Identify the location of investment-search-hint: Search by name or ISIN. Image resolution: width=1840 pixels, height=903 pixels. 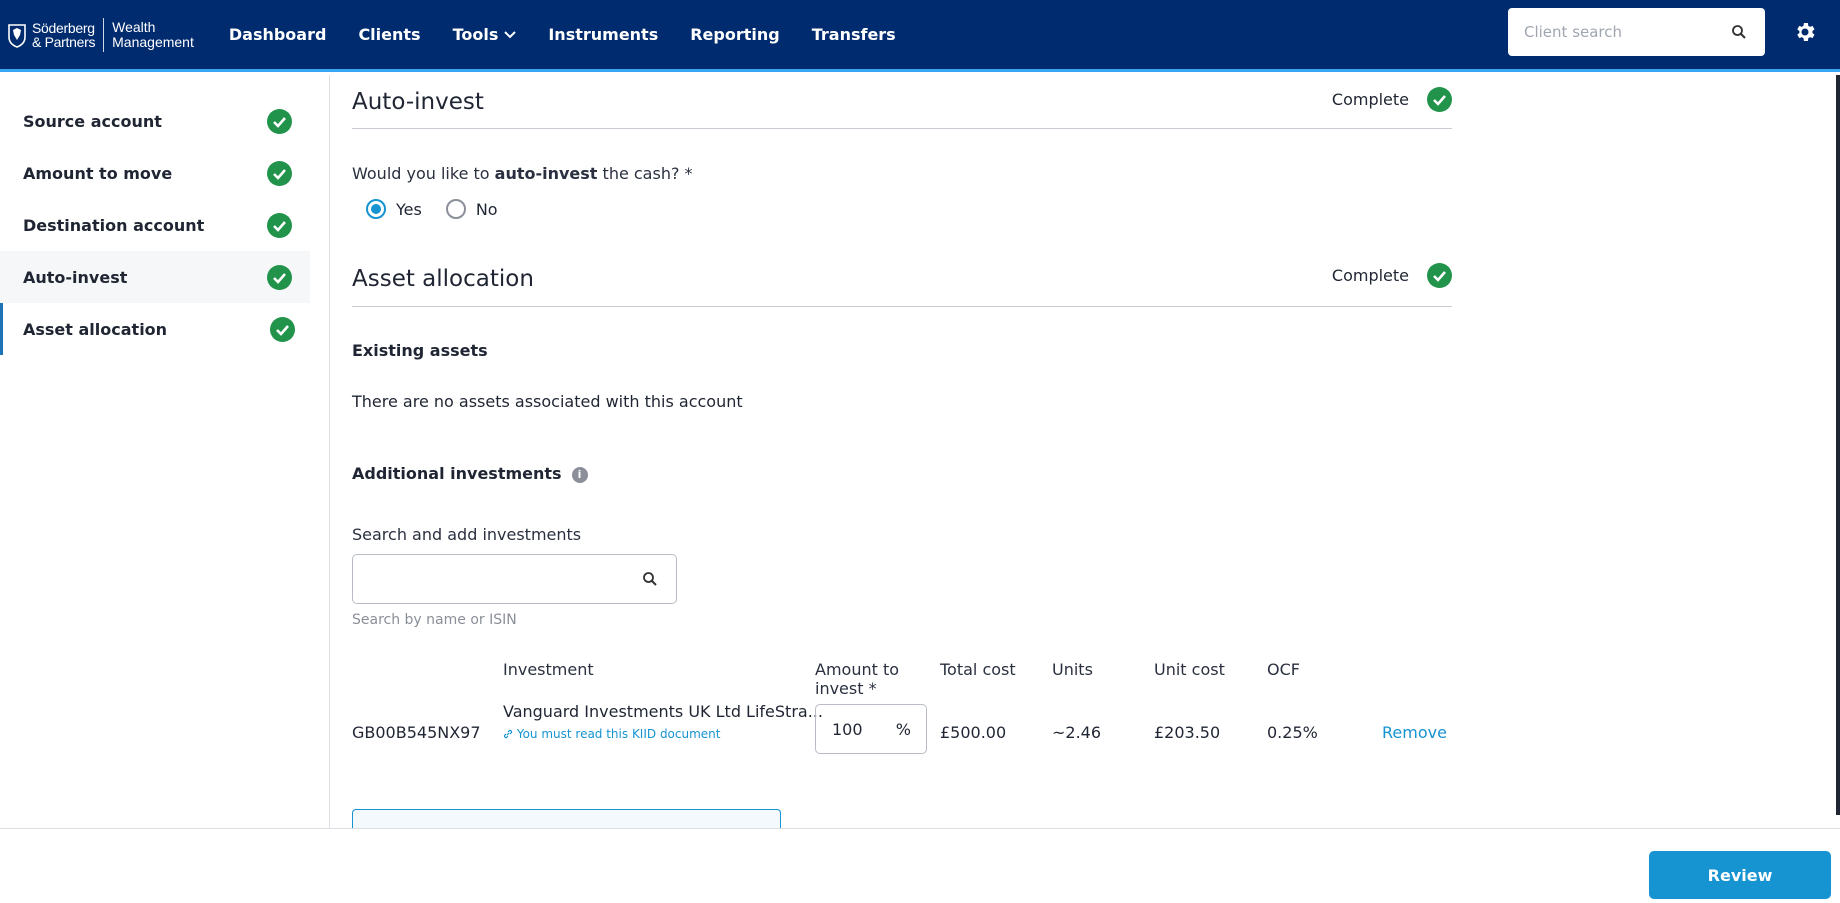
(434, 620).